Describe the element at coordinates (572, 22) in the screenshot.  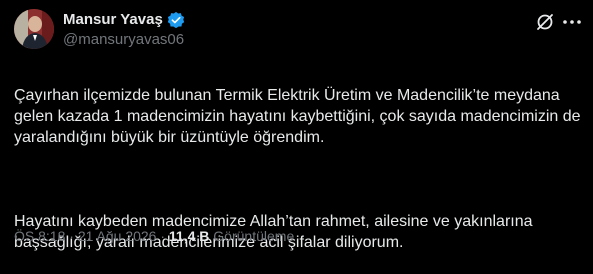
I see `more-options-icon` at that location.